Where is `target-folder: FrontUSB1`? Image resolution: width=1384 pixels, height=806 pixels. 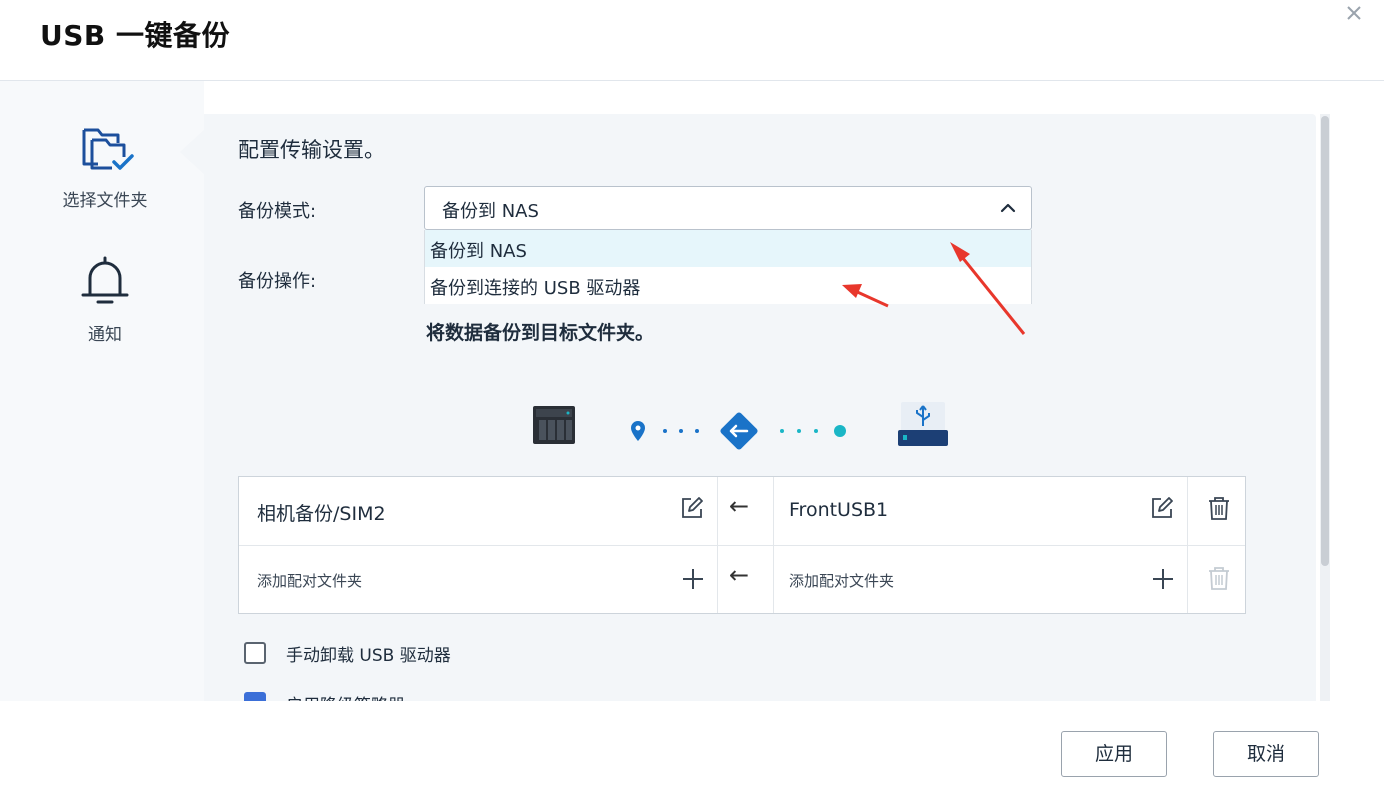
target-folder: FrontUSB1 is located at coordinates (839, 510).